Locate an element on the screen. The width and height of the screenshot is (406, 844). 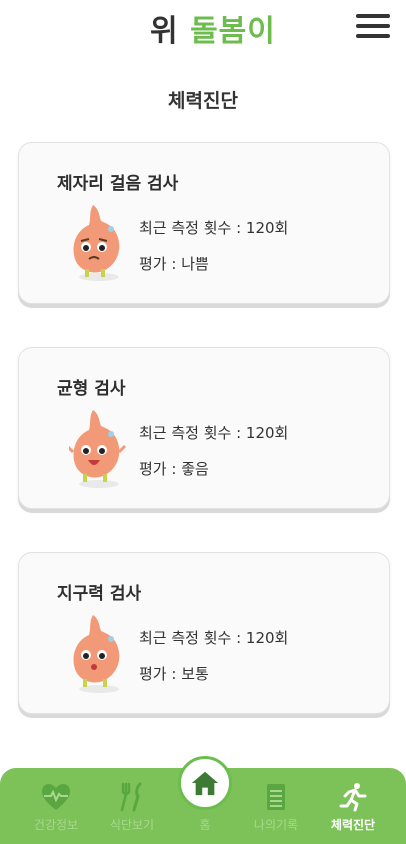
nav-item-fitness: 체력진단 is located at coordinates (353, 807).